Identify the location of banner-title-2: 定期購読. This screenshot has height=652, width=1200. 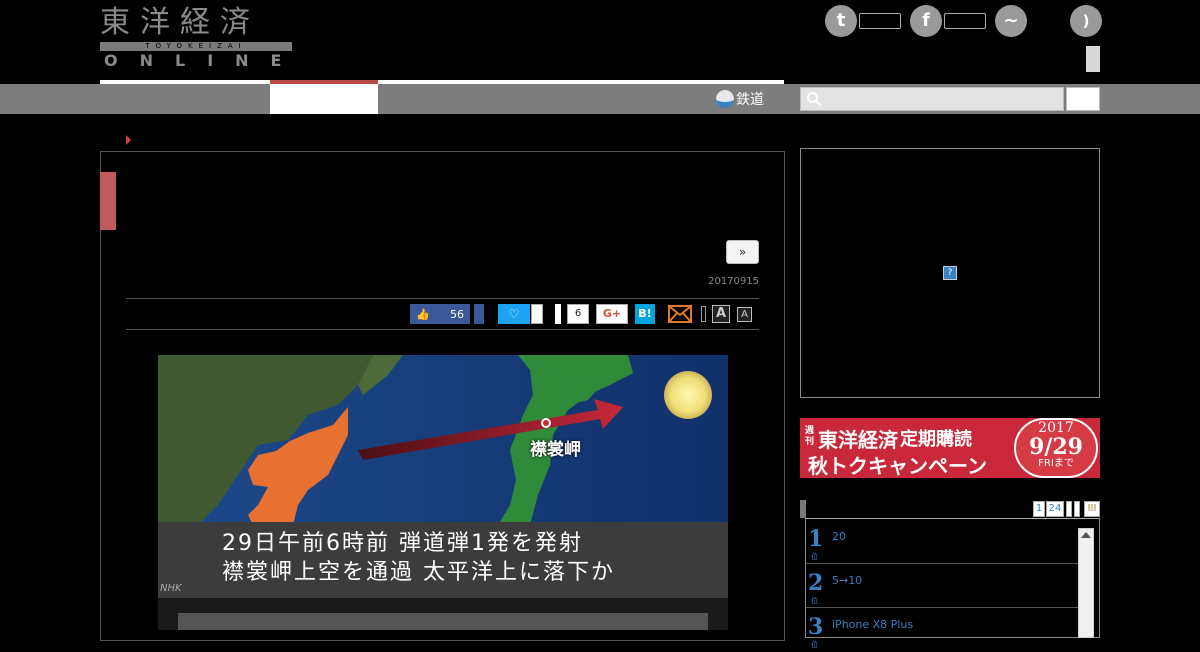
(936, 439).